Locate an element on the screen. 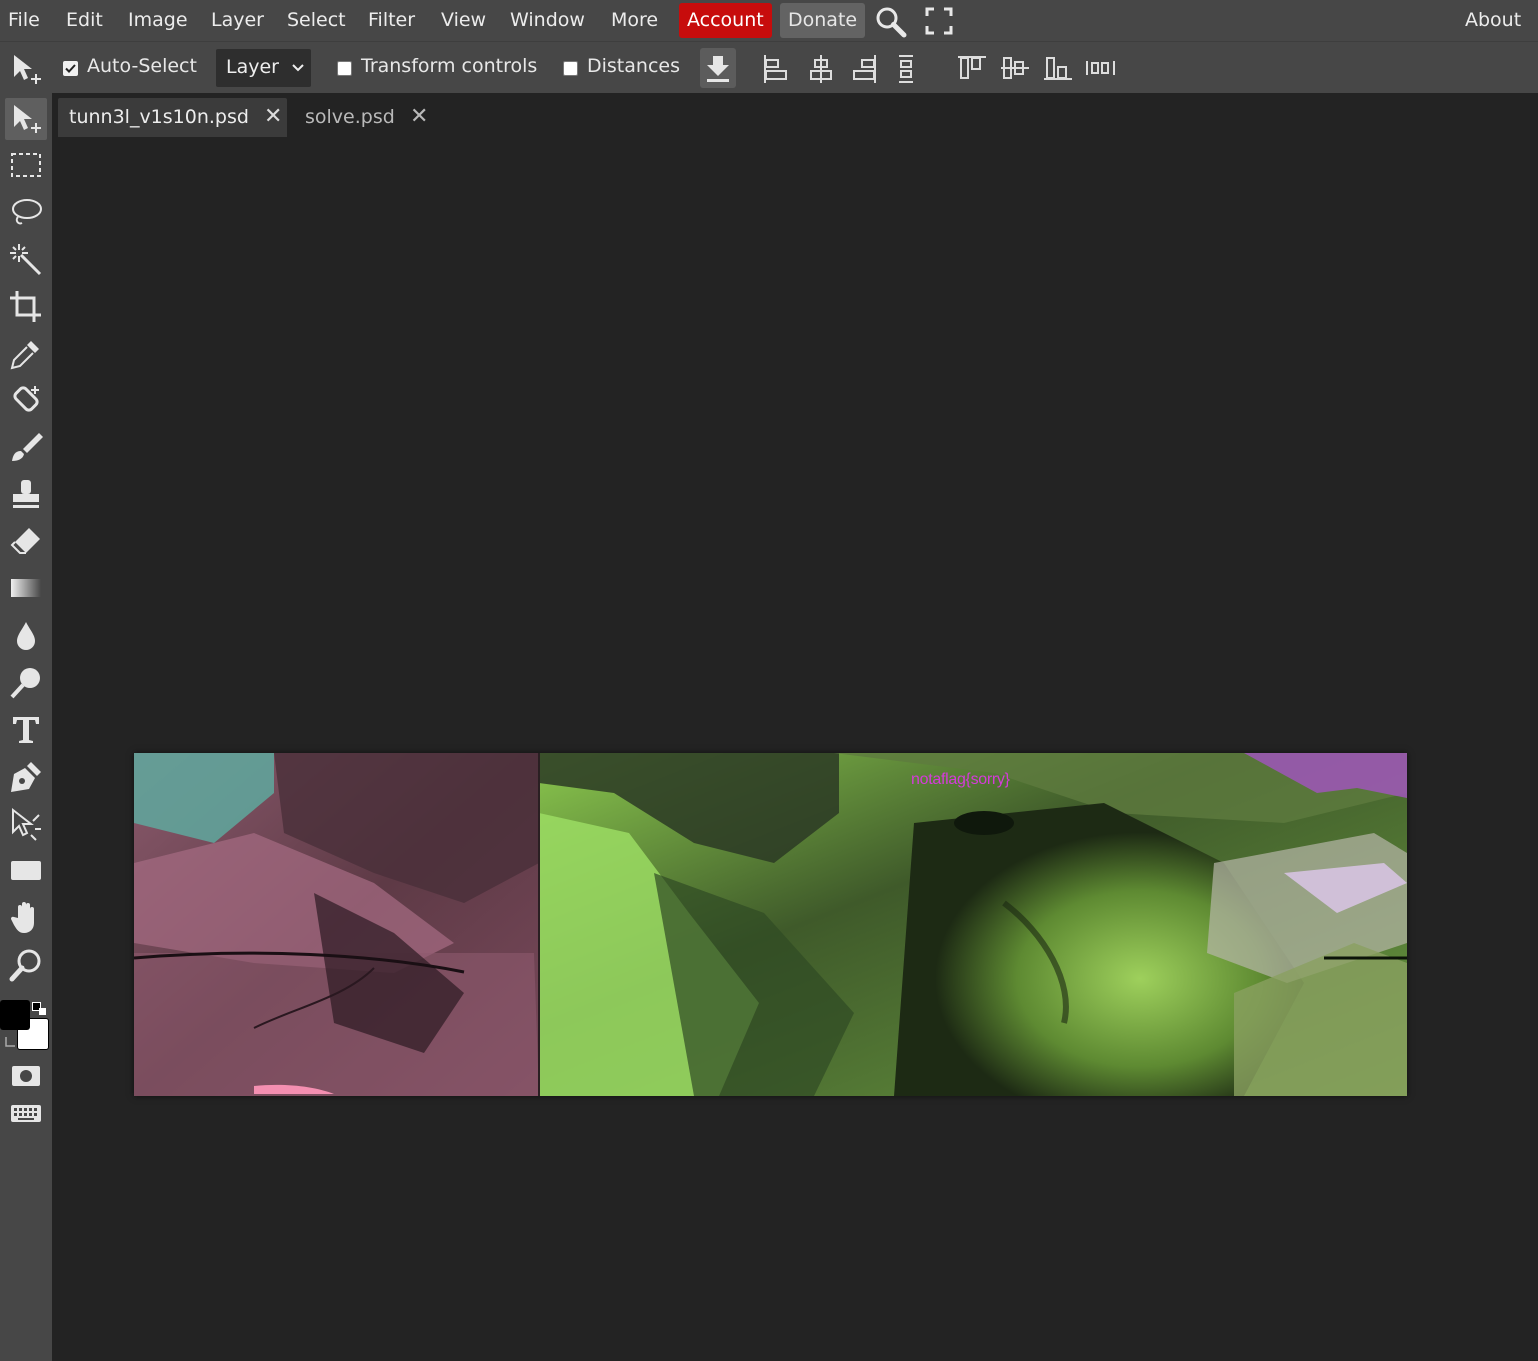 This screenshot has width=1538, height=1361. text-icon is located at coordinates (26, 730).